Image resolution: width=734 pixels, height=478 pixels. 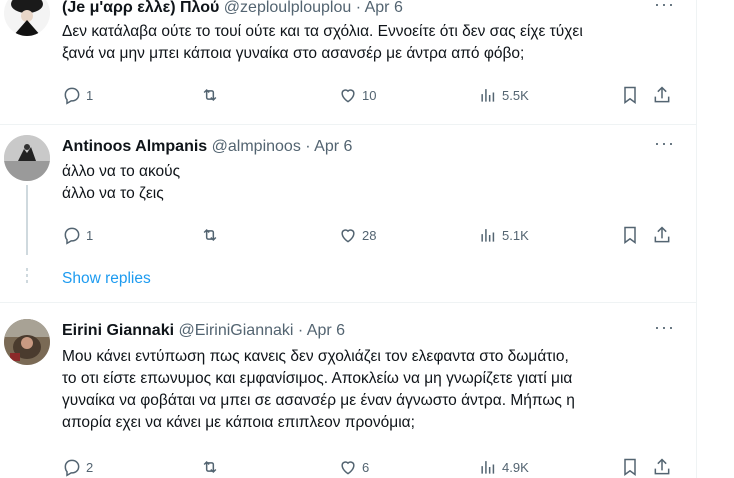 I want to click on like-count: 28, so click(x=369, y=235).